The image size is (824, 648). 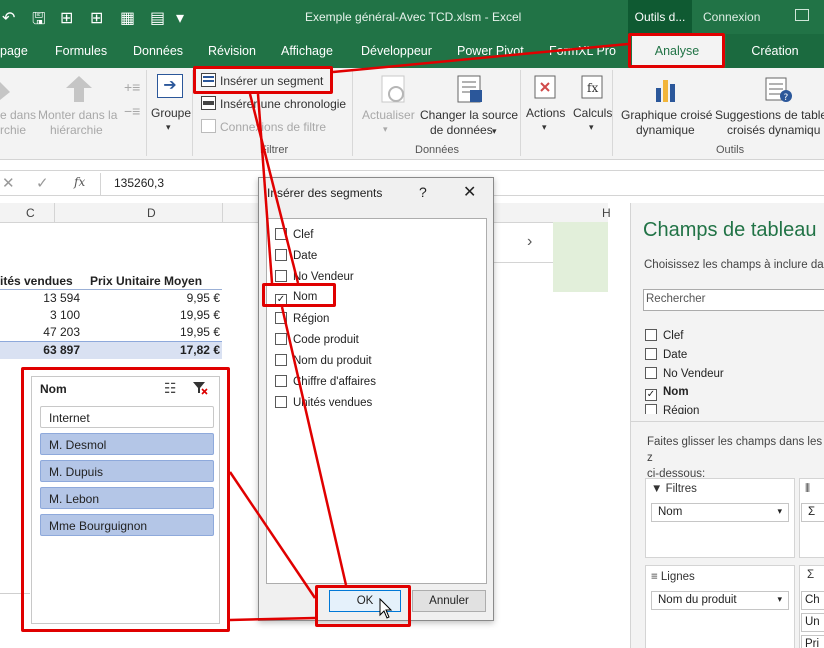 What do you see at coordinates (132, 87) in the screenshot?
I see `expand-field-icon: +≡` at bounding box center [132, 87].